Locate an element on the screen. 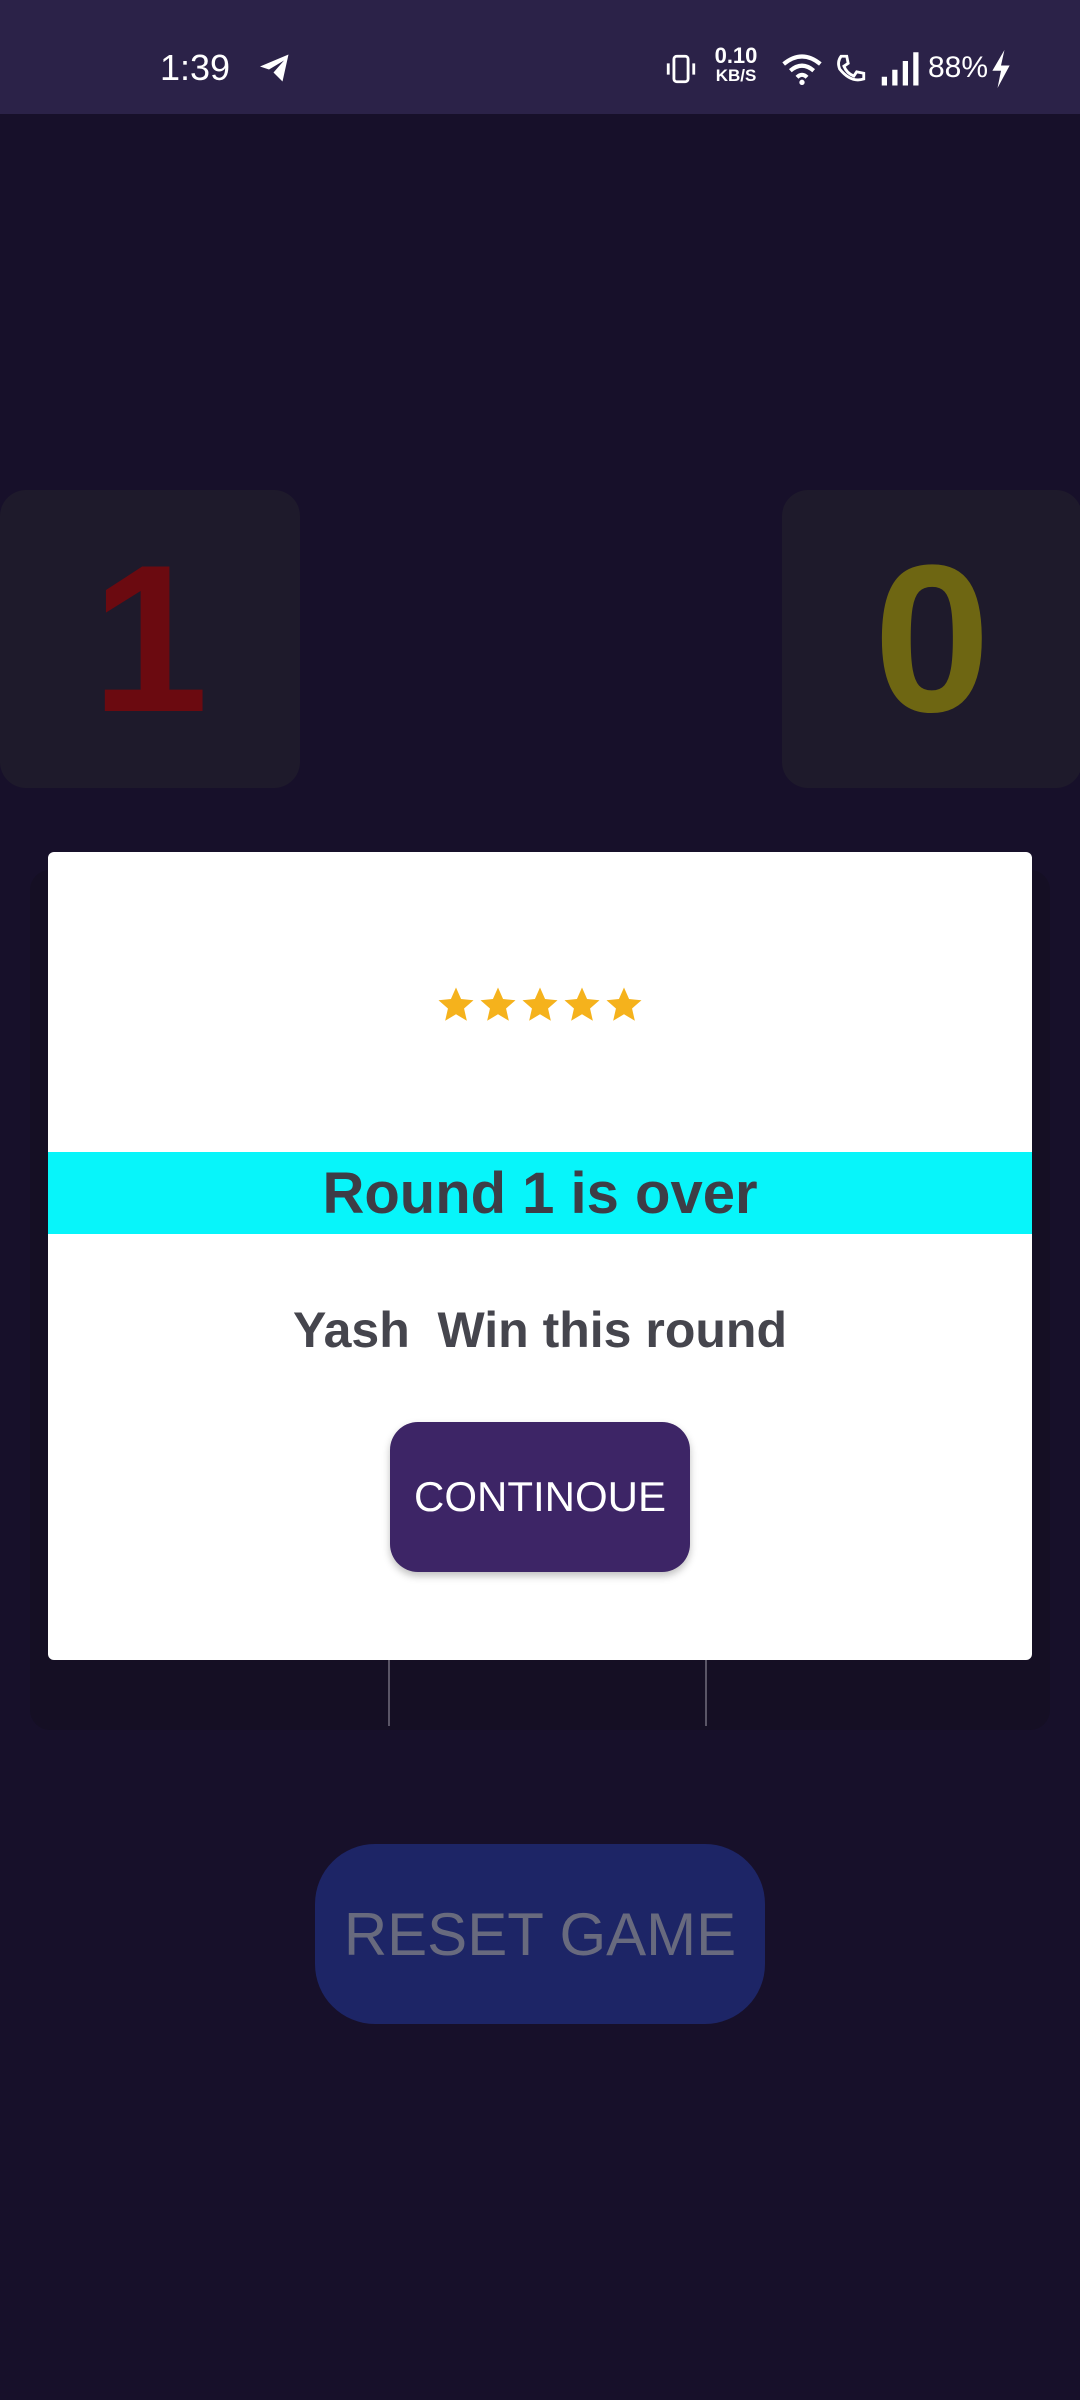 This screenshot has height=2400, width=1080. rating-stars is located at coordinates (540, 1007).